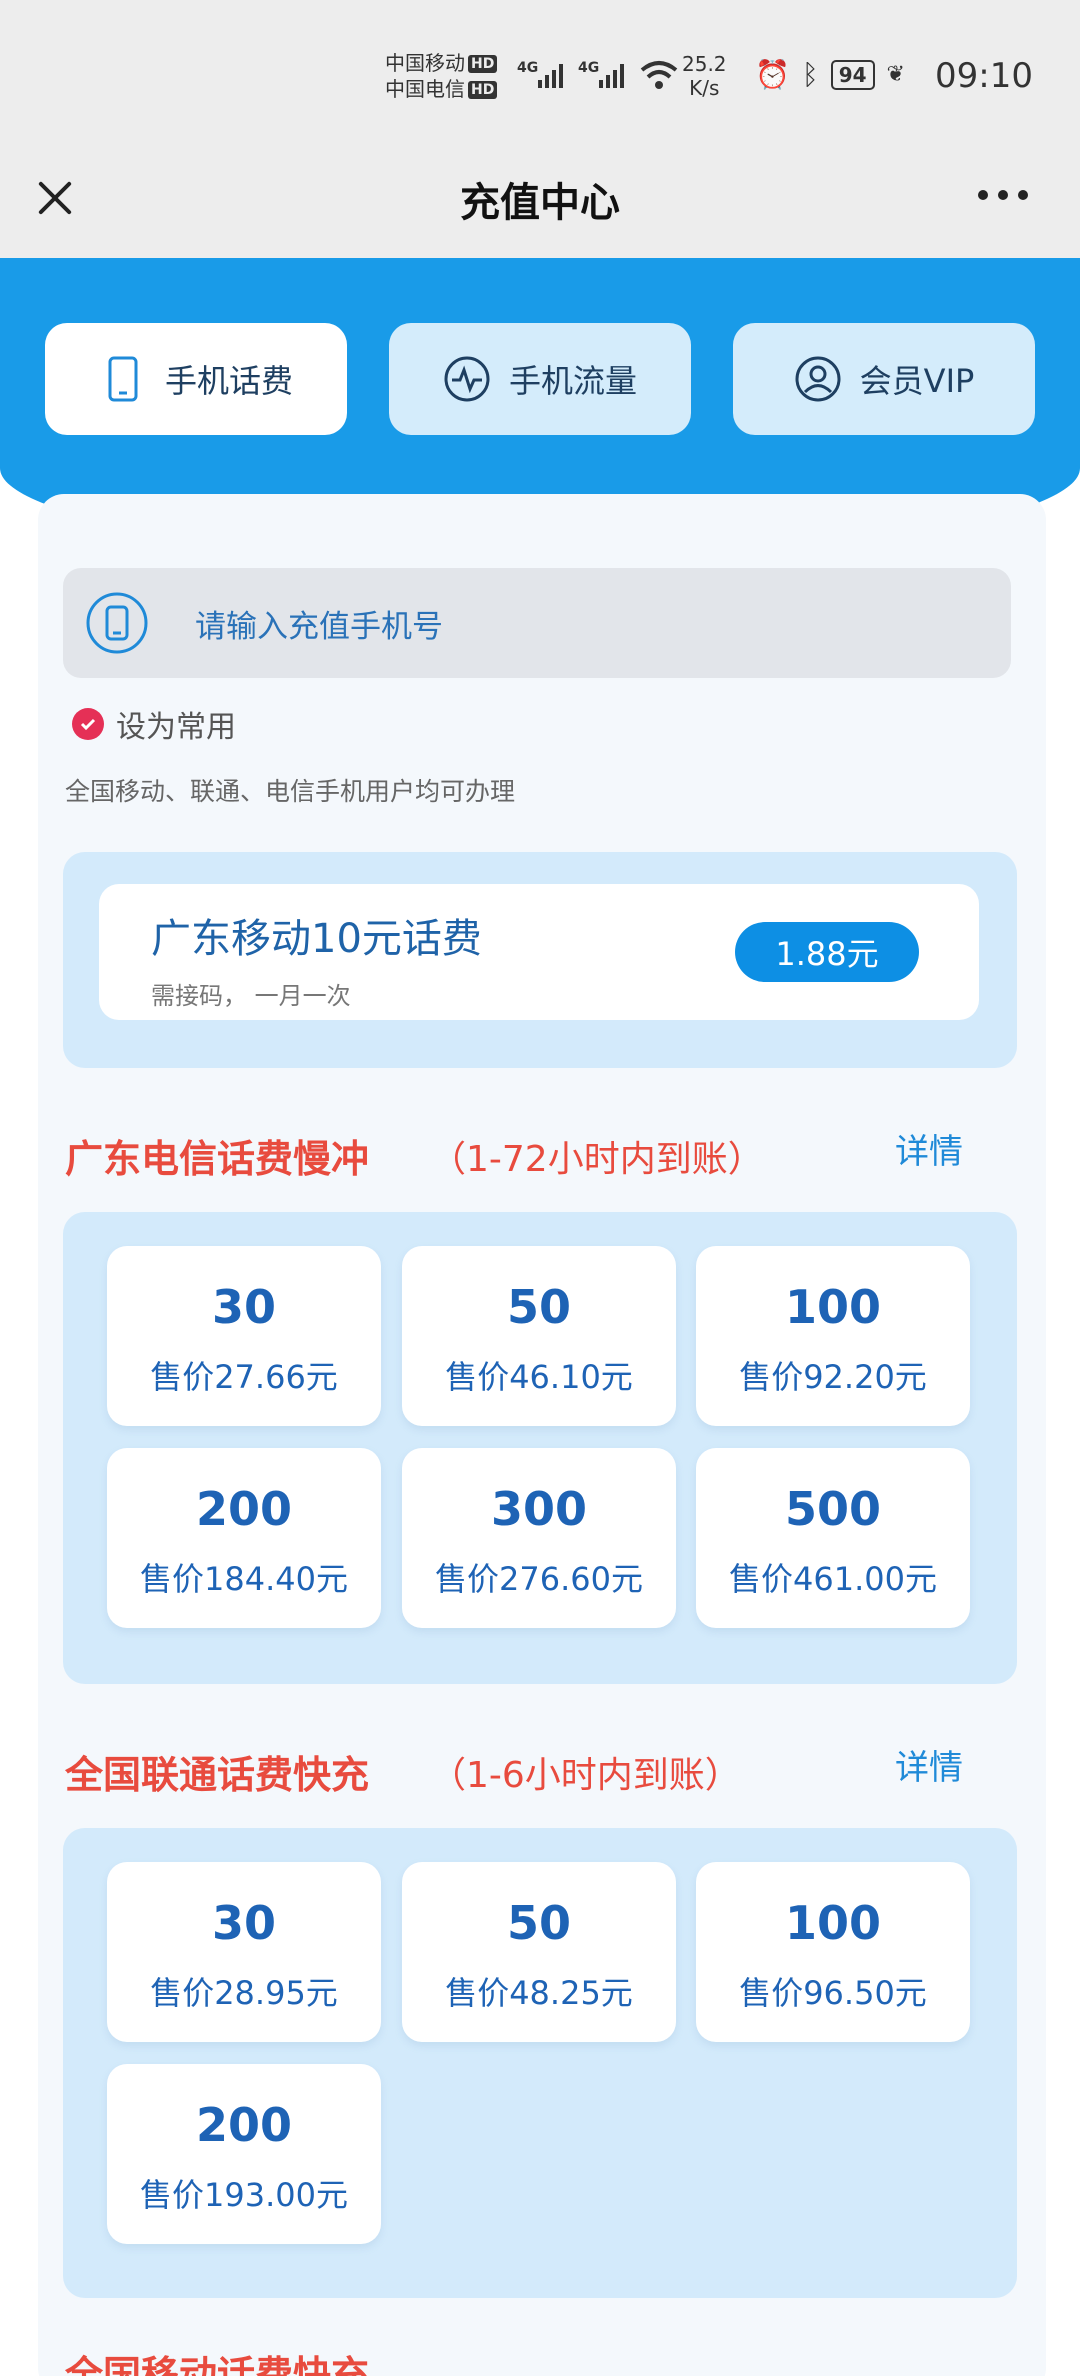 This screenshot has height=2376, width=1080. I want to click on section-subtitle: （1-6小时内到账）, so click(585, 1775).